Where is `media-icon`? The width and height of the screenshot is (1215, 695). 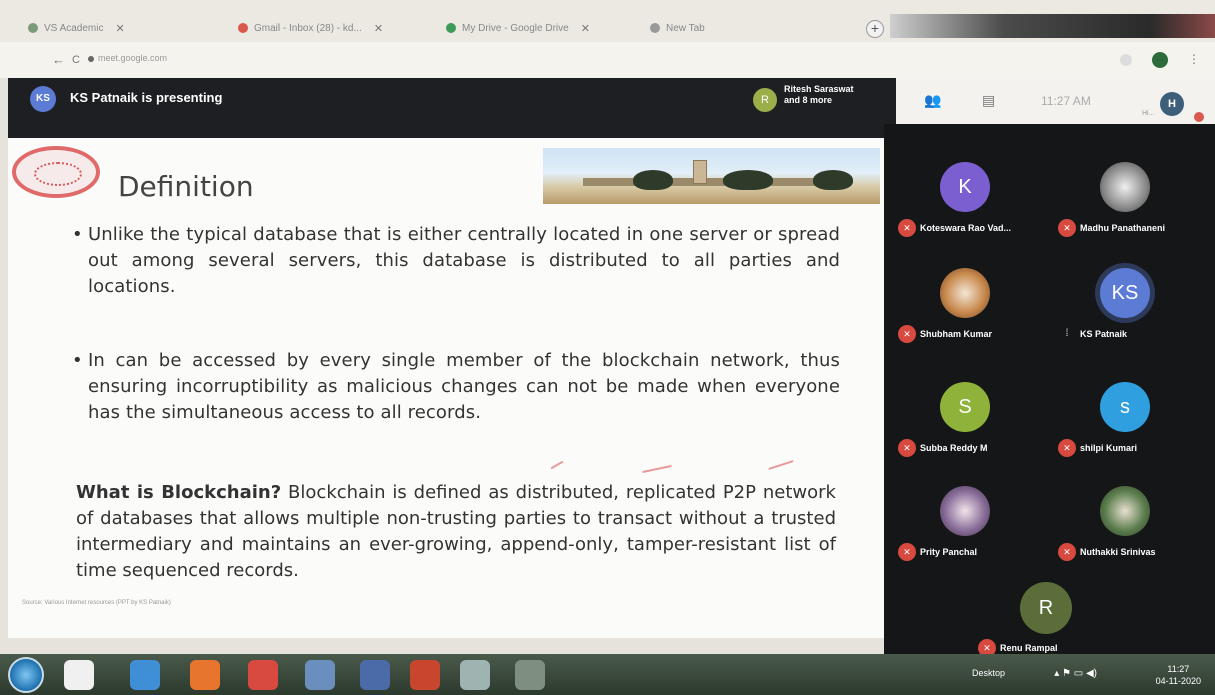 media-icon is located at coordinates (530, 675).